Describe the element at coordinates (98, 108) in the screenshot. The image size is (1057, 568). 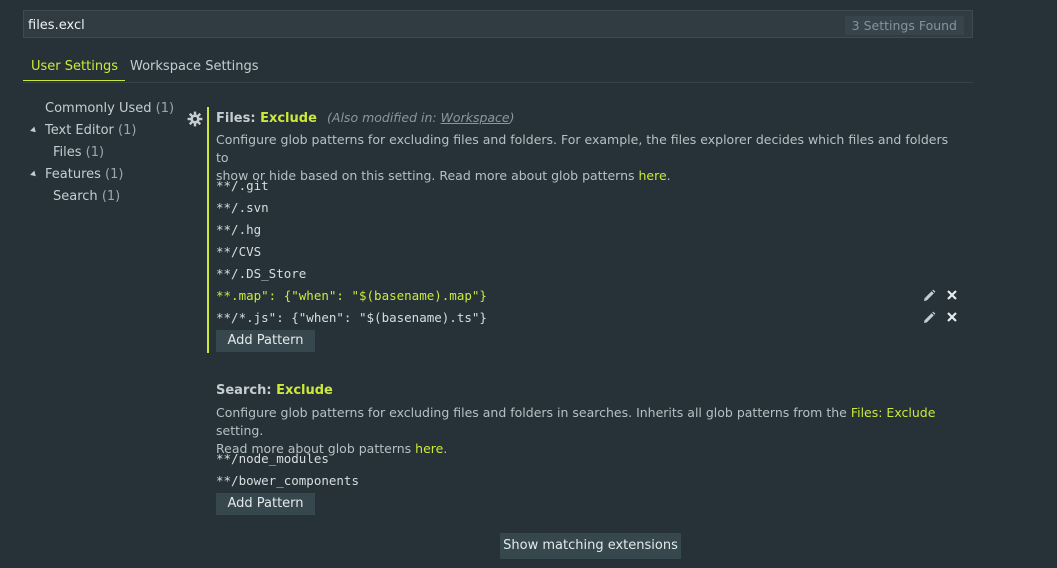
I see `tree-item-label: Commonly Used` at that location.